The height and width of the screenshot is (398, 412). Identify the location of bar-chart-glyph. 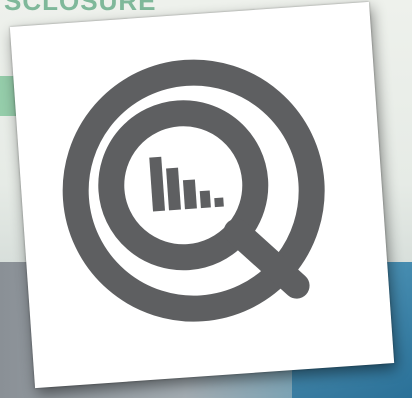
(186, 184).